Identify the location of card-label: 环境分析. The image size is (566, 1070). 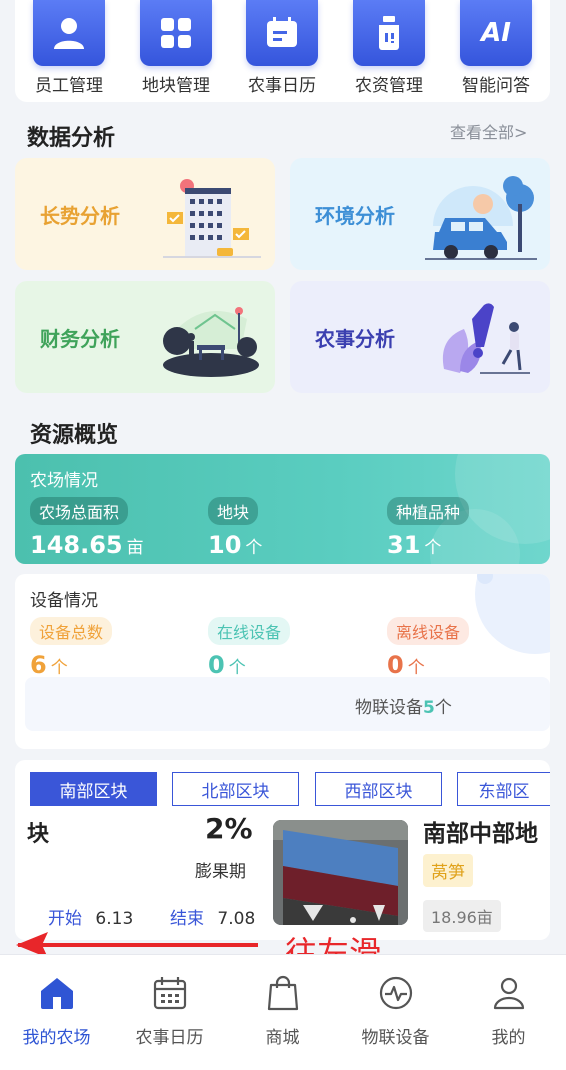
(355, 216).